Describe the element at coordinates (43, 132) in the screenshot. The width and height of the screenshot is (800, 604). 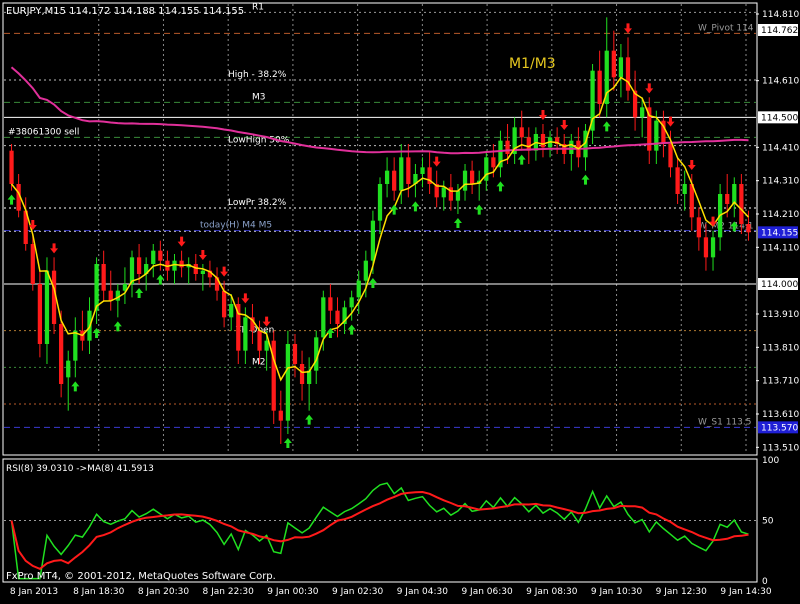
I see `level-label: #38061300 sell` at that location.